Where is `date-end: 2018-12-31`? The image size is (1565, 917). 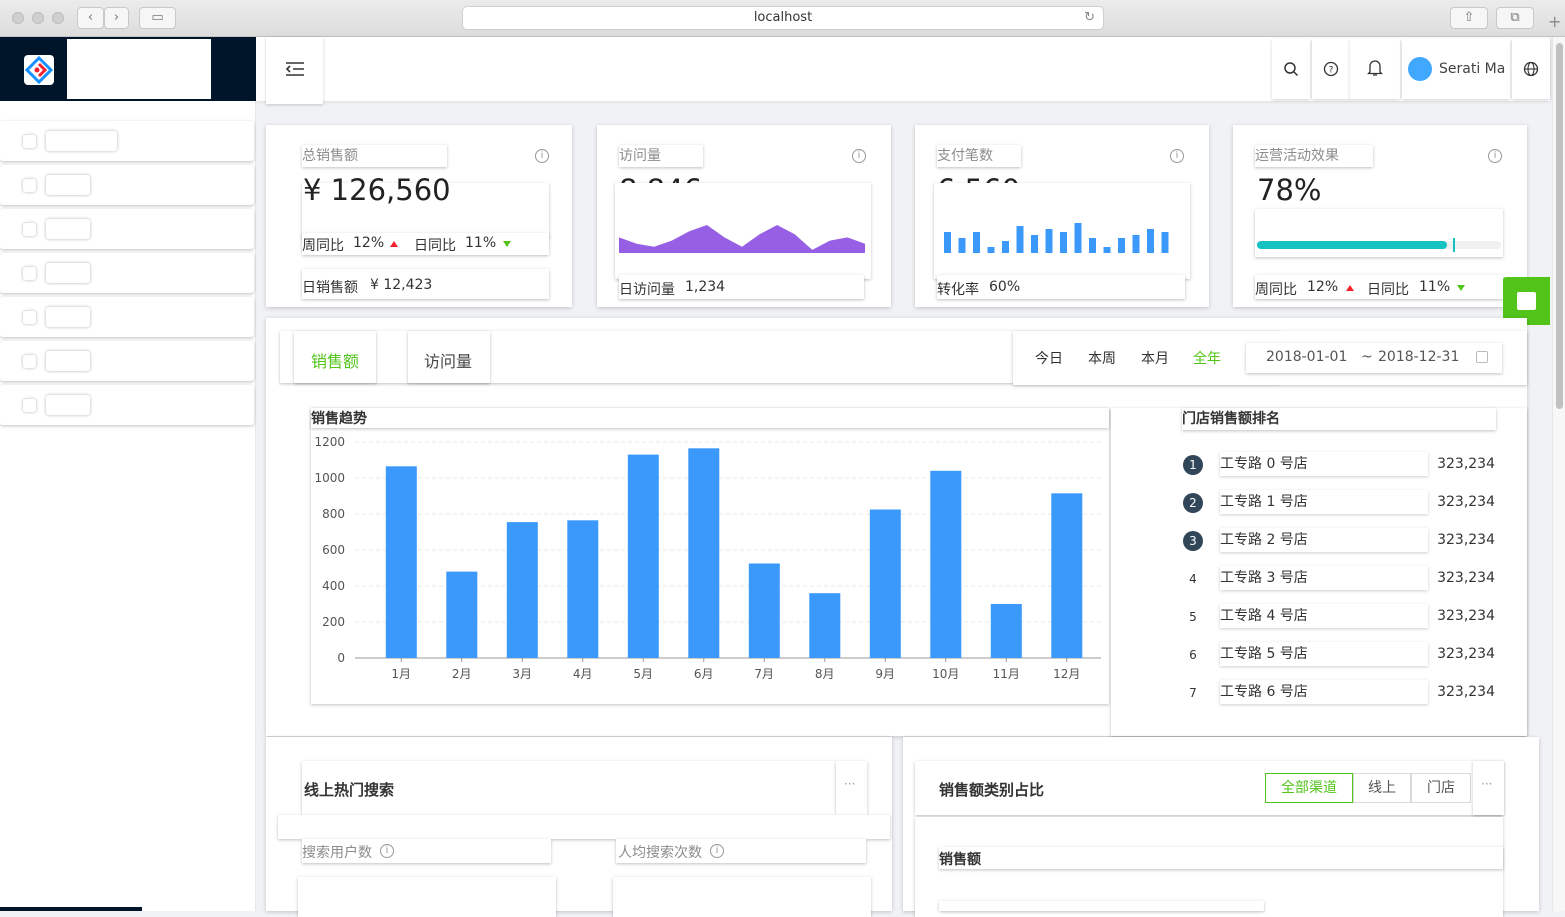
date-end: 2018-12-31 is located at coordinates (1418, 357).